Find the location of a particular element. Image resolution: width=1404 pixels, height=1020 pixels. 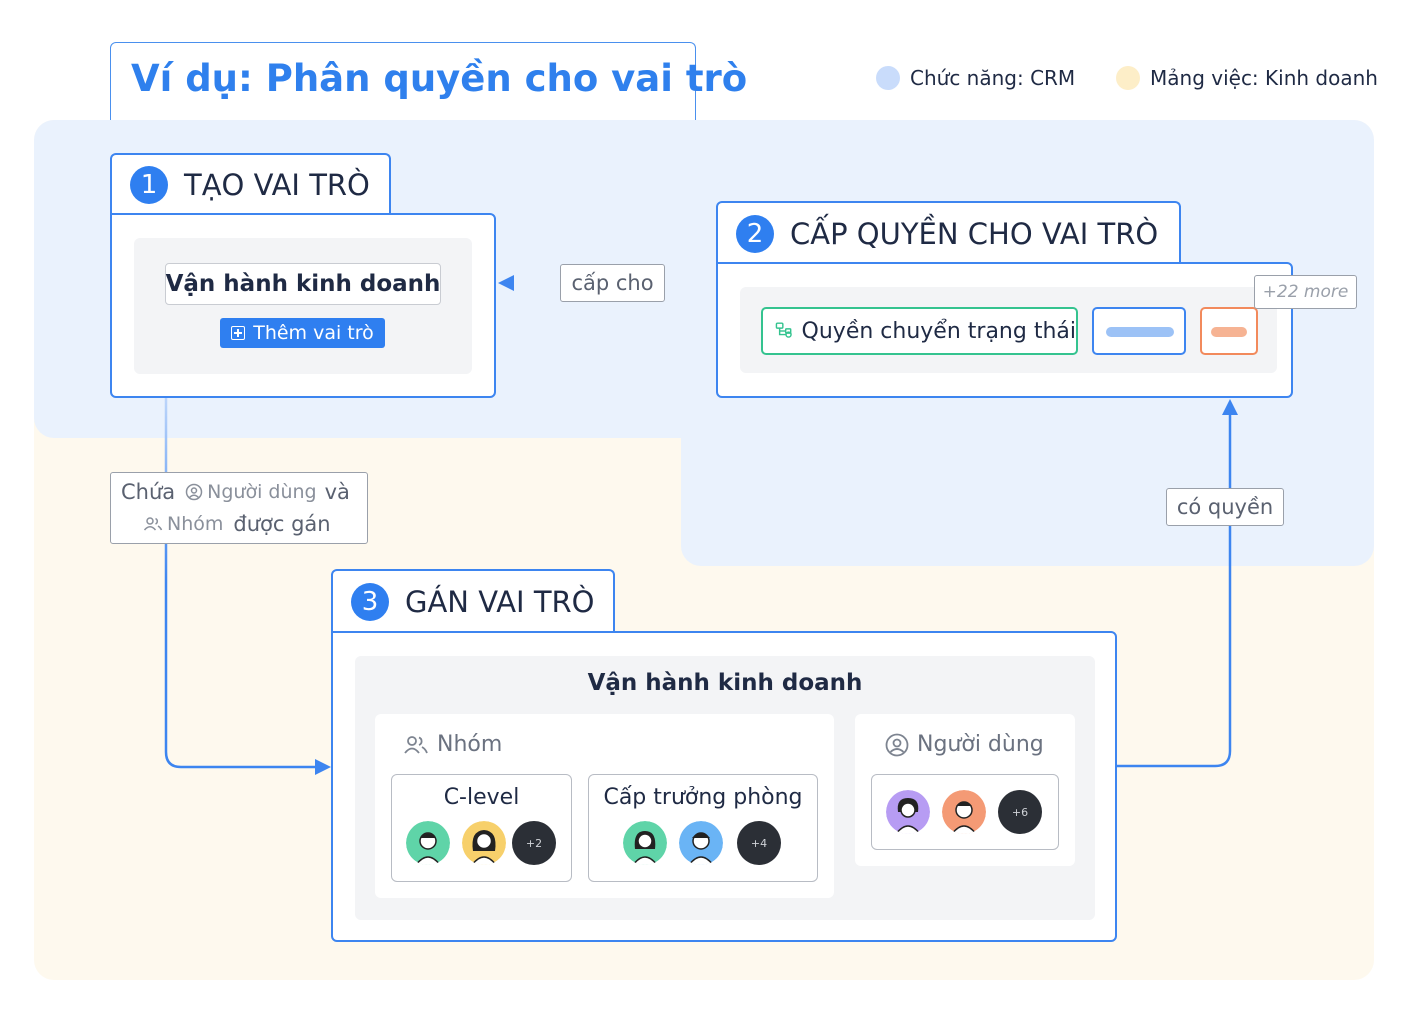

avatar-more: +2 is located at coordinates (534, 843).